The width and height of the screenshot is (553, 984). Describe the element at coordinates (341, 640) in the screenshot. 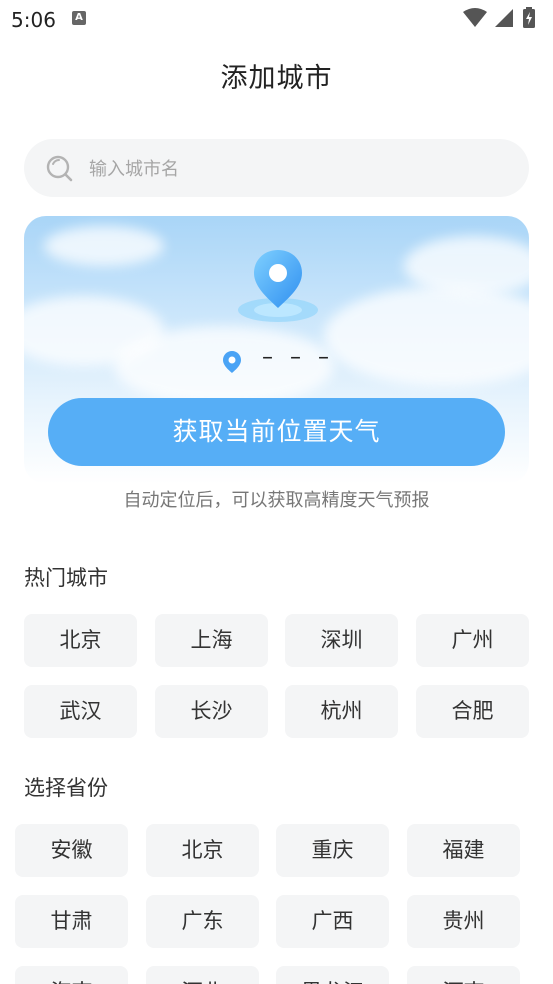

I see `hot-city-chip: 深圳` at that location.